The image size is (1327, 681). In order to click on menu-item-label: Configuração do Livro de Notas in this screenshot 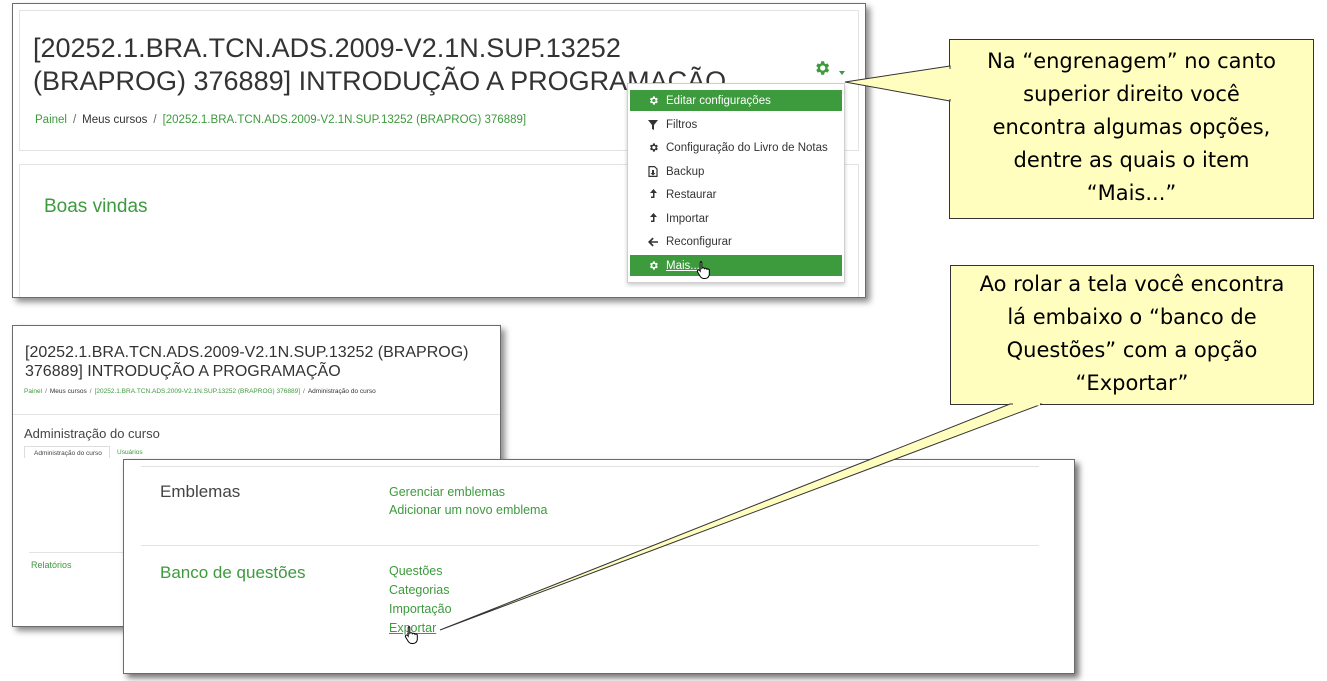, I will do `click(747, 147)`.